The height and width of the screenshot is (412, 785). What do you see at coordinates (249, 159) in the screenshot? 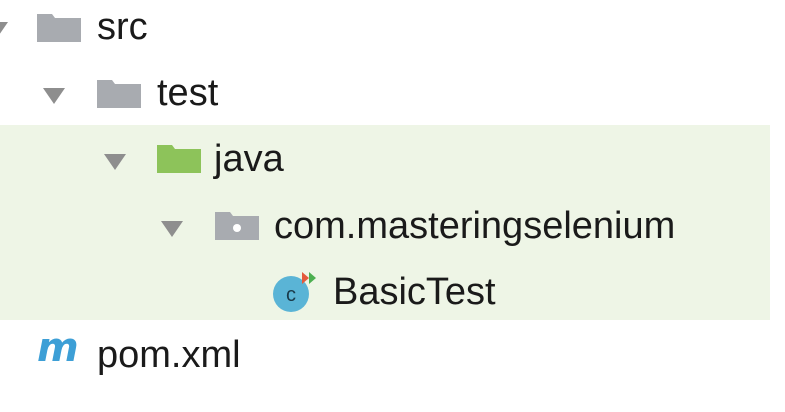
I see `tree-node-label: java` at bounding box center [249, 159].